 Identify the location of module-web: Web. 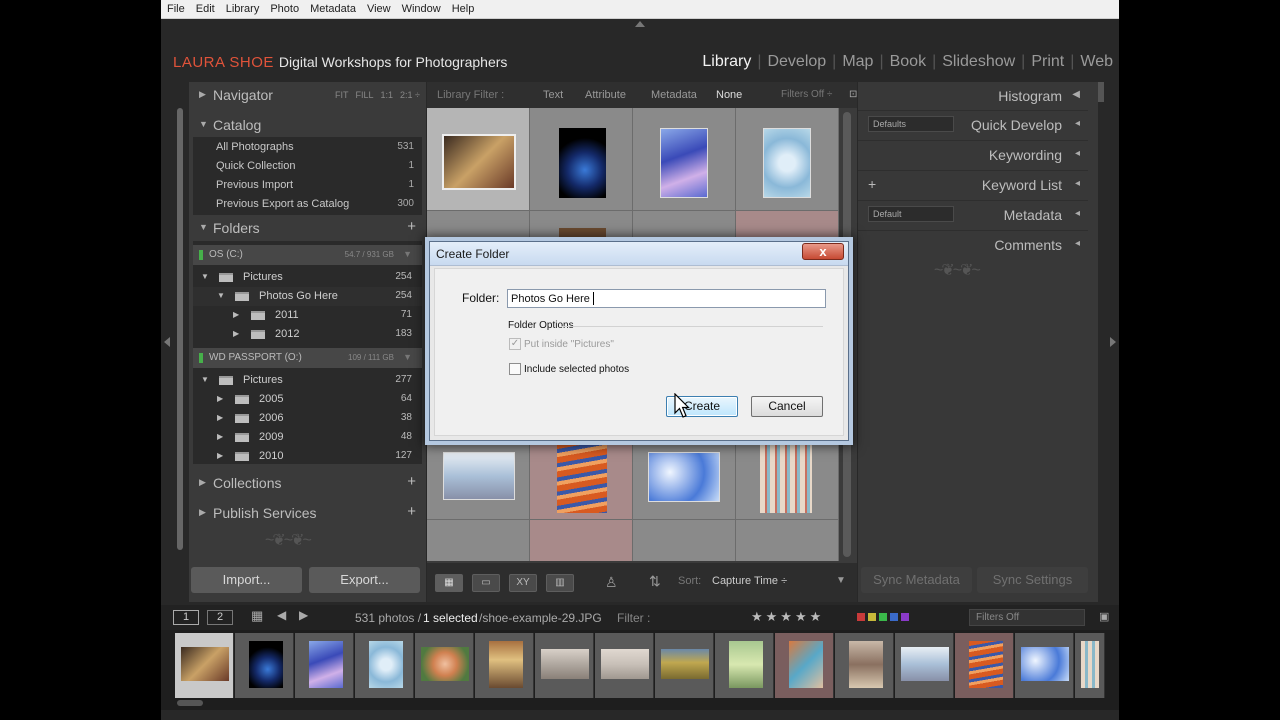
(1096, 62).